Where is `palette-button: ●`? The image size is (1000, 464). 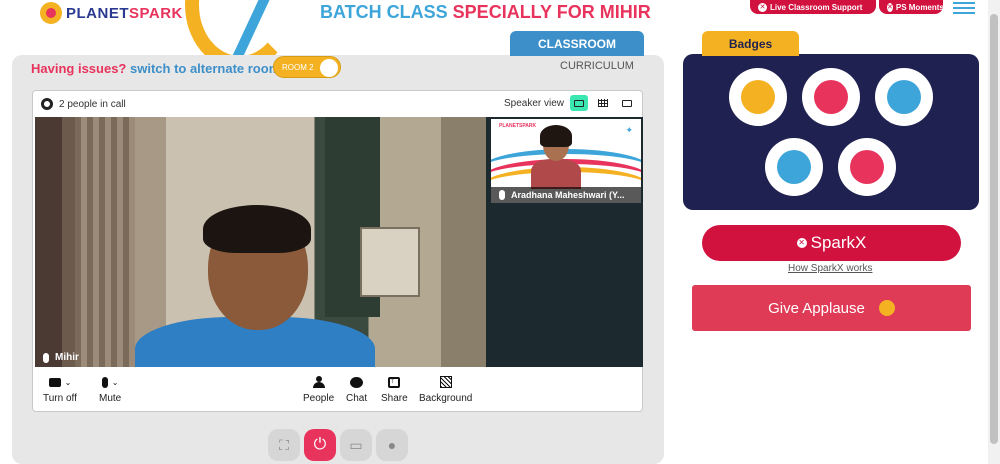
palette-button: ● is located at coordinates (392, 445).